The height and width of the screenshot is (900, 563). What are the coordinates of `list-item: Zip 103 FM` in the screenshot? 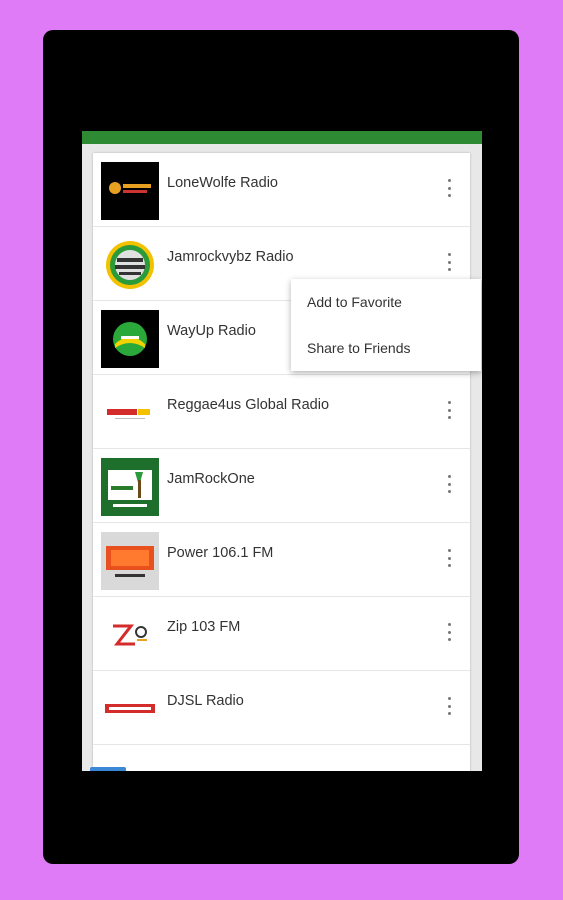 It's located at (281, 634).